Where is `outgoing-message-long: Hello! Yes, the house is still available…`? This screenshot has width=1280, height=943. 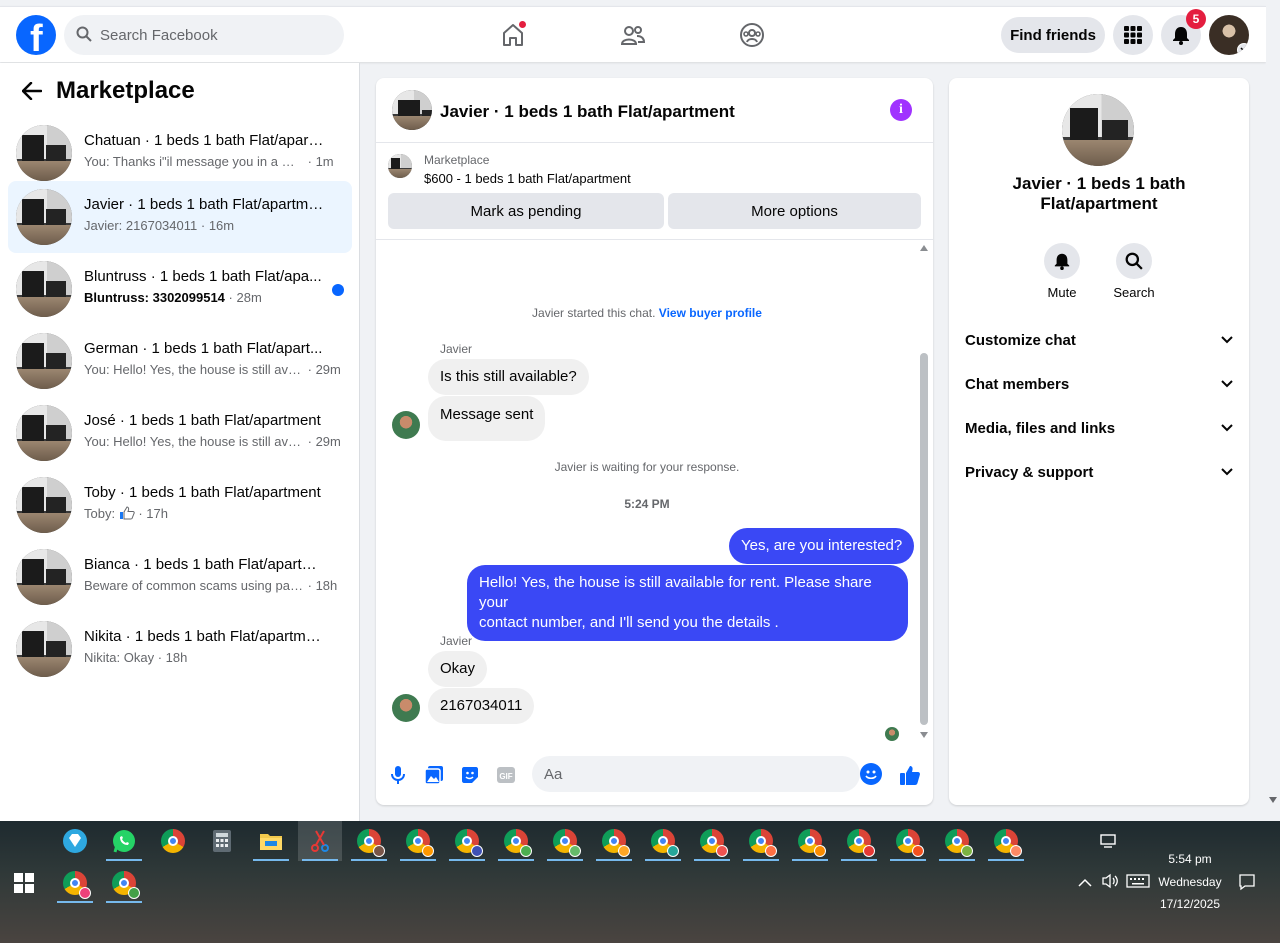 outgoing-message-long: Hello! Yes, the house is still available… is located at coordinates (687, 603).